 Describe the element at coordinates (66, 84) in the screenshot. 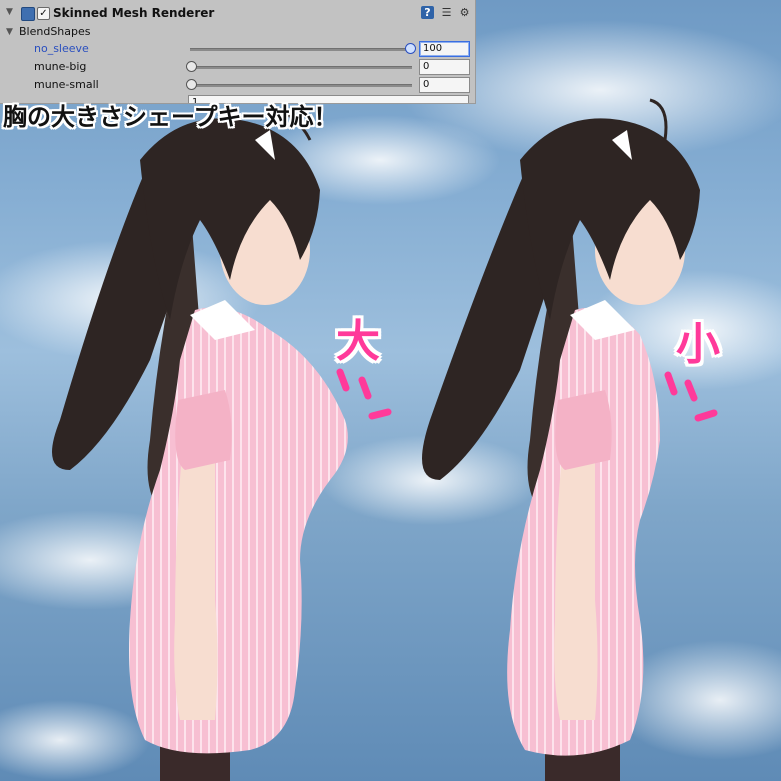

I see `blendshape-label: mune-small` at that location.